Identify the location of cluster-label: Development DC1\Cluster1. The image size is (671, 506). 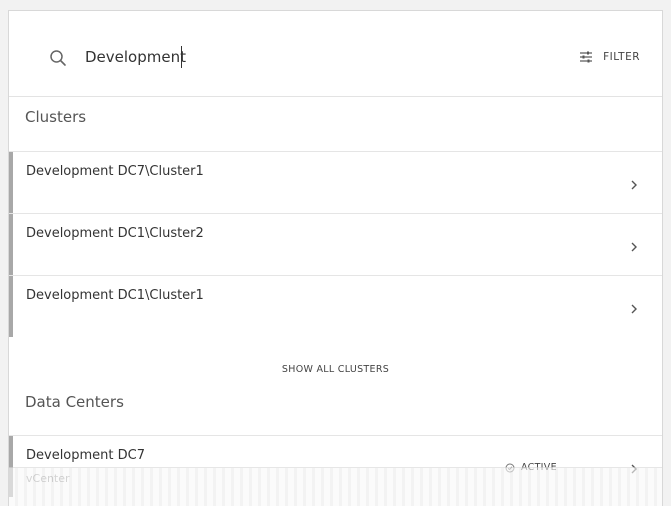
(115, 295).